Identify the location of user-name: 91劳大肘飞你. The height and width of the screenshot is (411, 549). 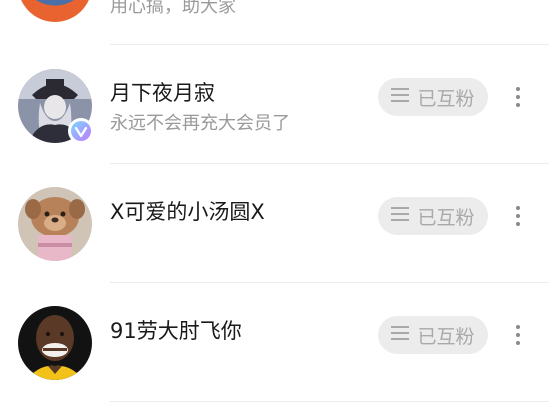
(176, 330).